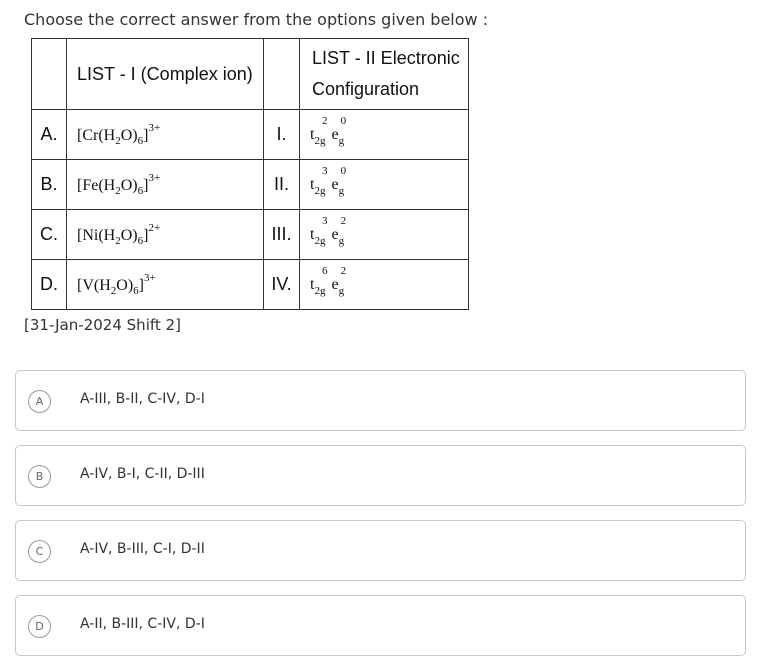  What do you see at coordinates (380, 475) in the screenshot?
I see `option-b: B A-IV, B-I, C-II, D-III` at bounding box center [380, 475].